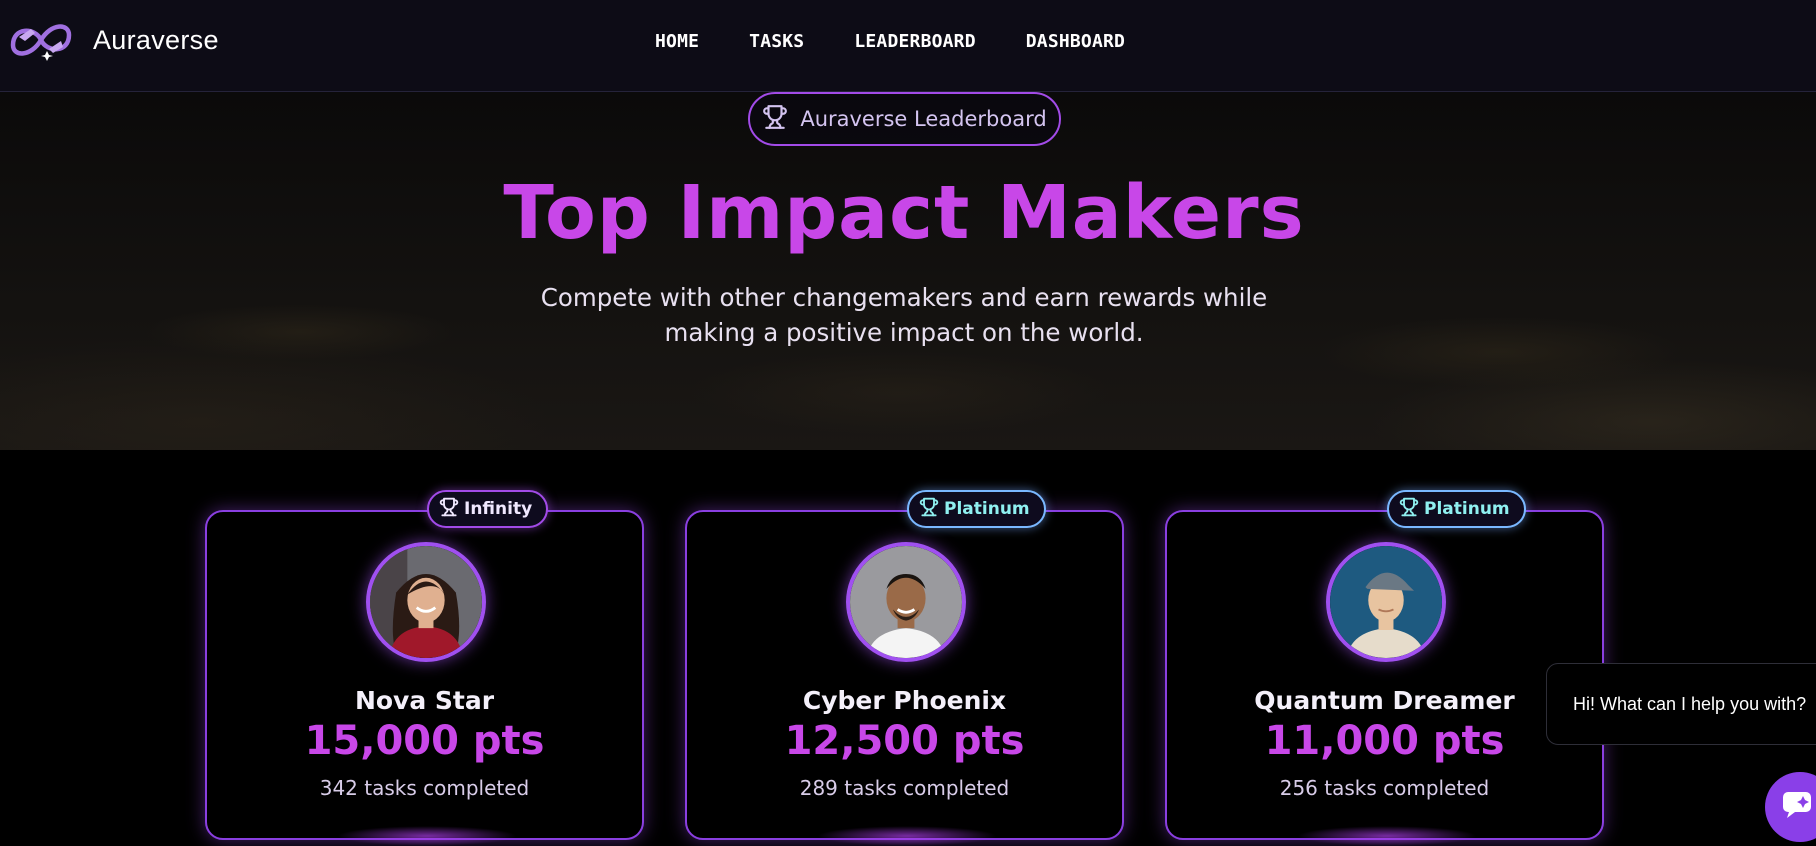 The height and width of the screenshot is (846, 1816). Describe the element at coordinates (41, 40) in the screenshot. I see `auraverse-logo-icon` at that location.